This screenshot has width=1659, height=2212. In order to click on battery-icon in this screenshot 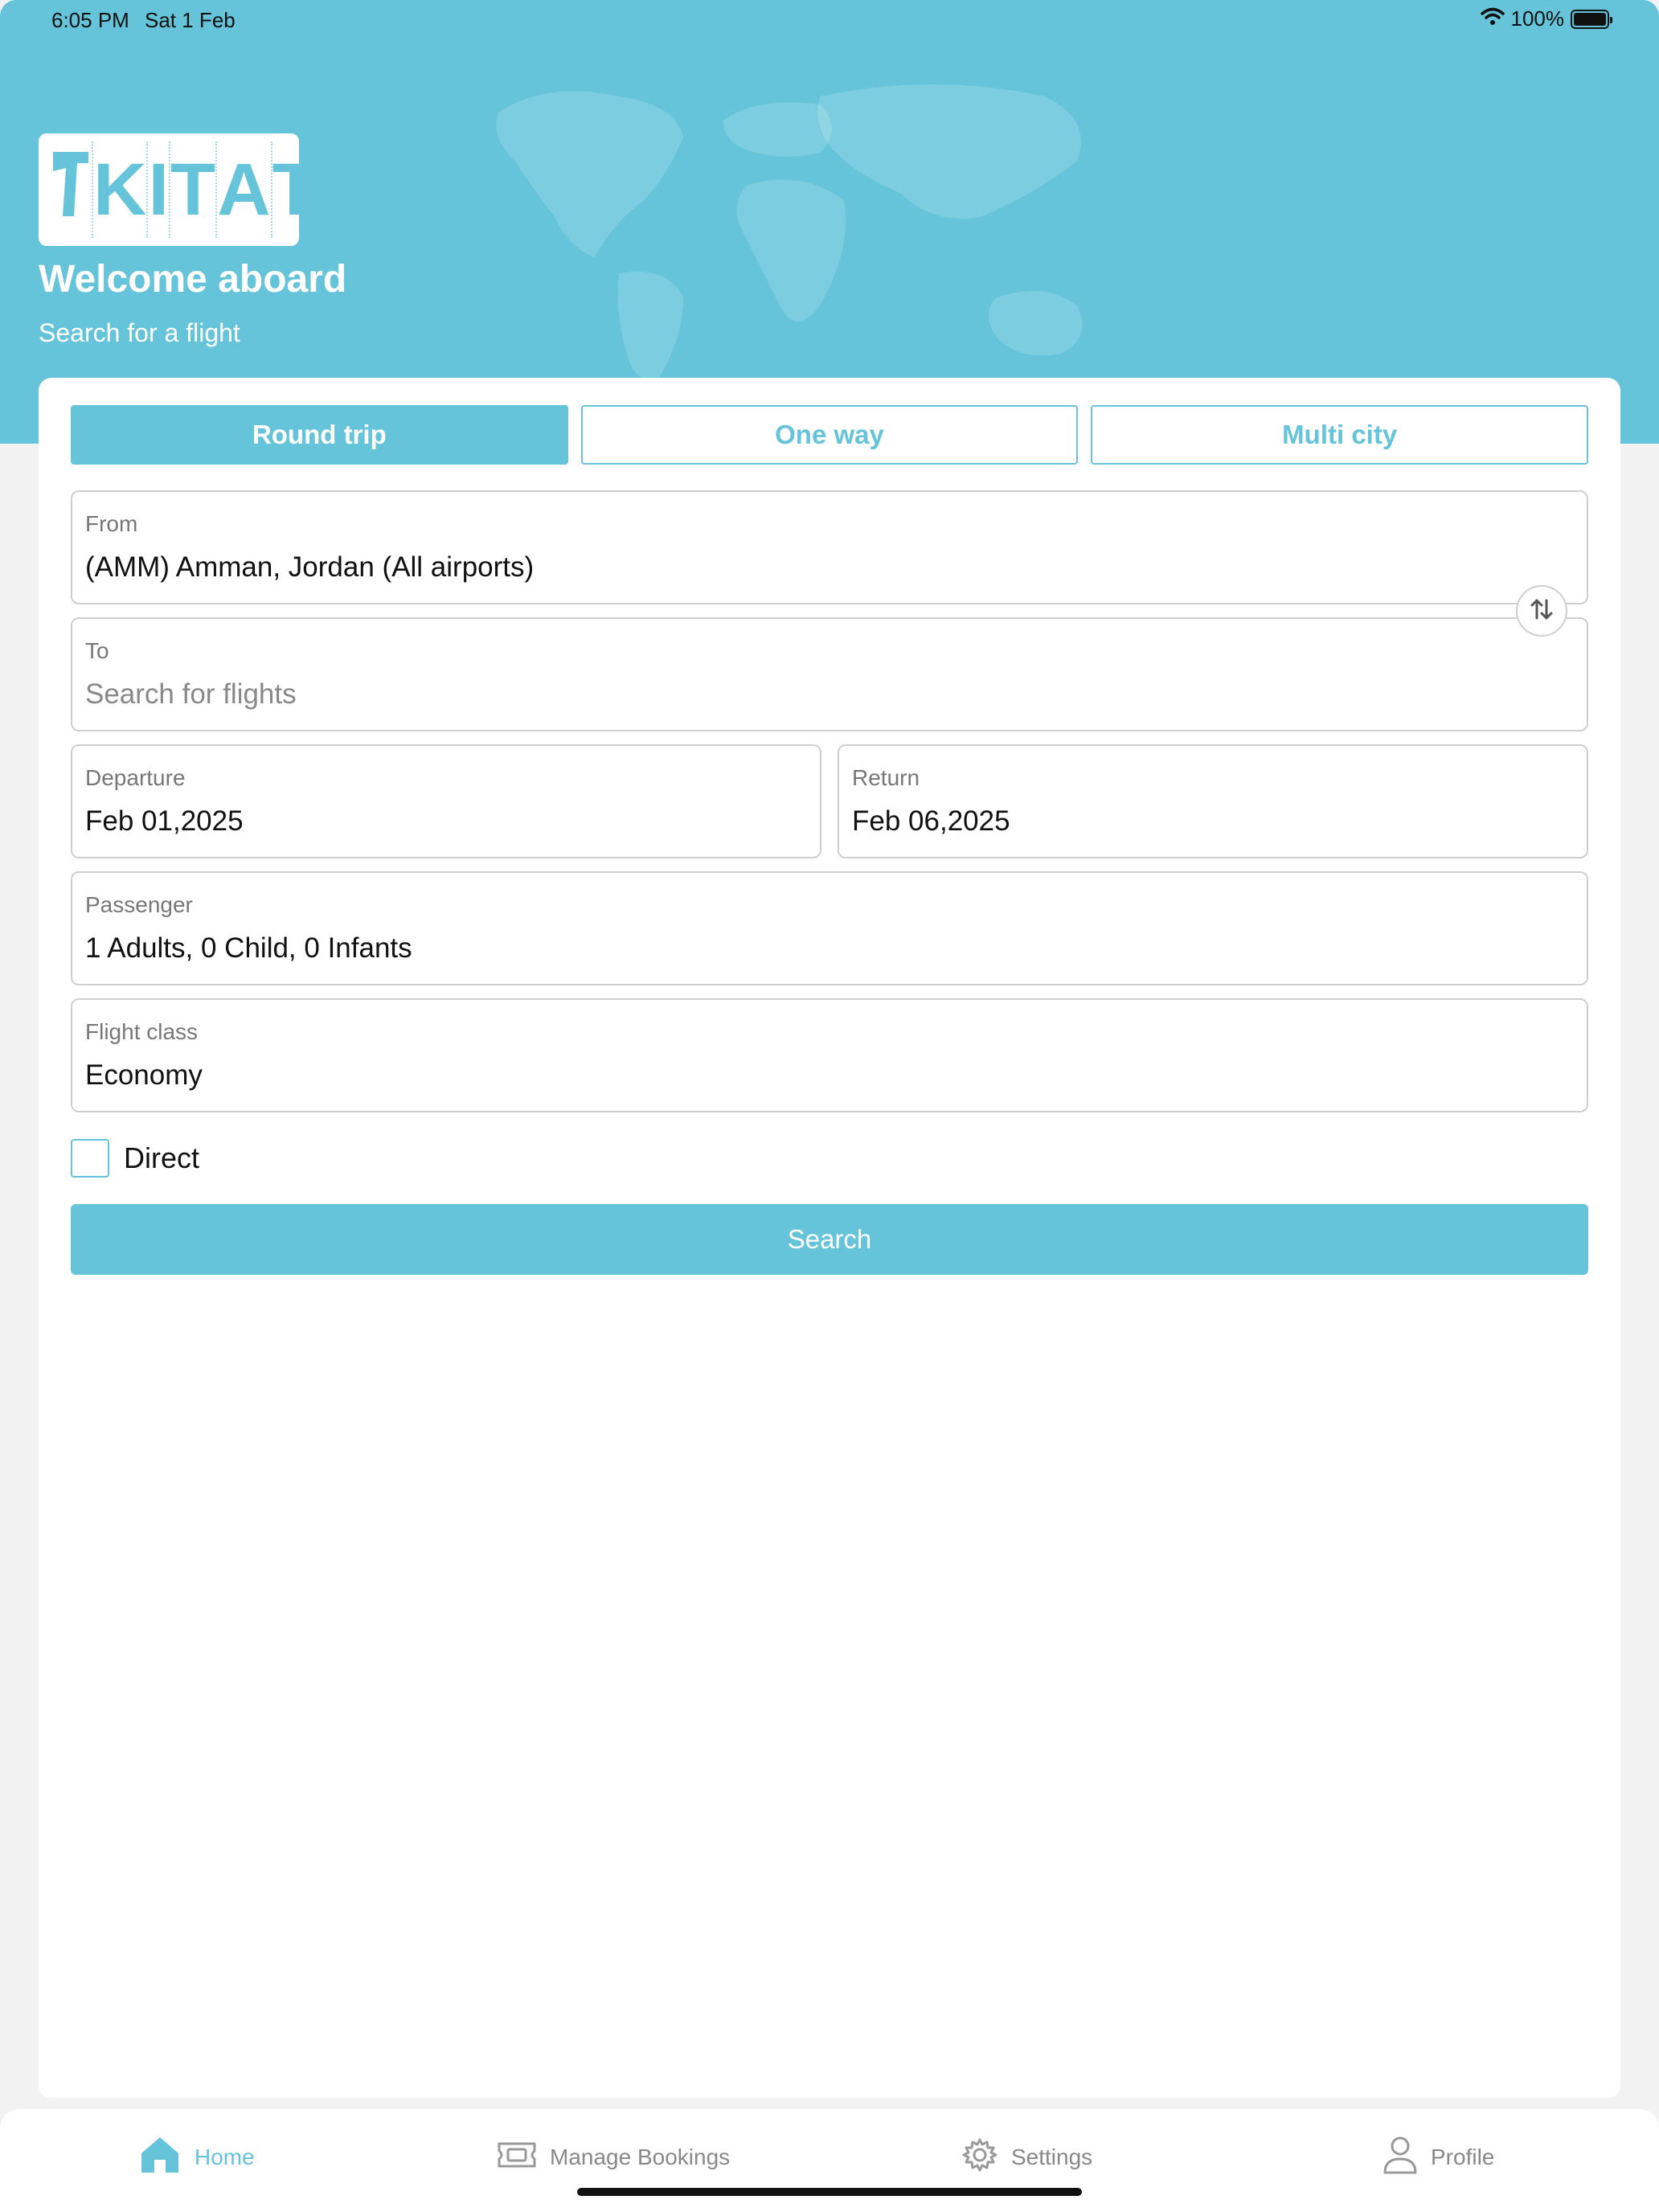, I will do `click(1591, 19)`.